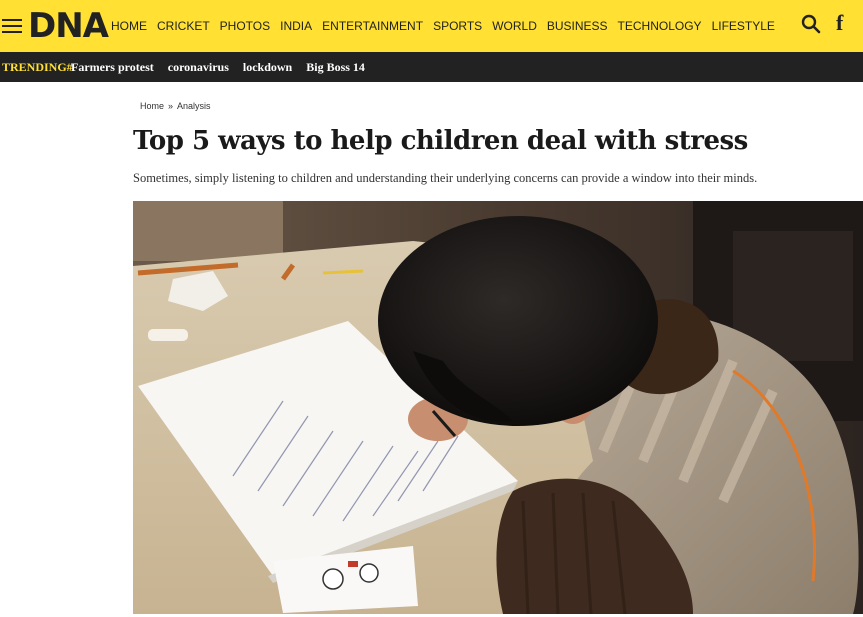 The height and width of the screenshot is (617, 863). Describe the element at coordinates (198, 67) in the screenshot. I see `trending-item: coronavirus` at that location.